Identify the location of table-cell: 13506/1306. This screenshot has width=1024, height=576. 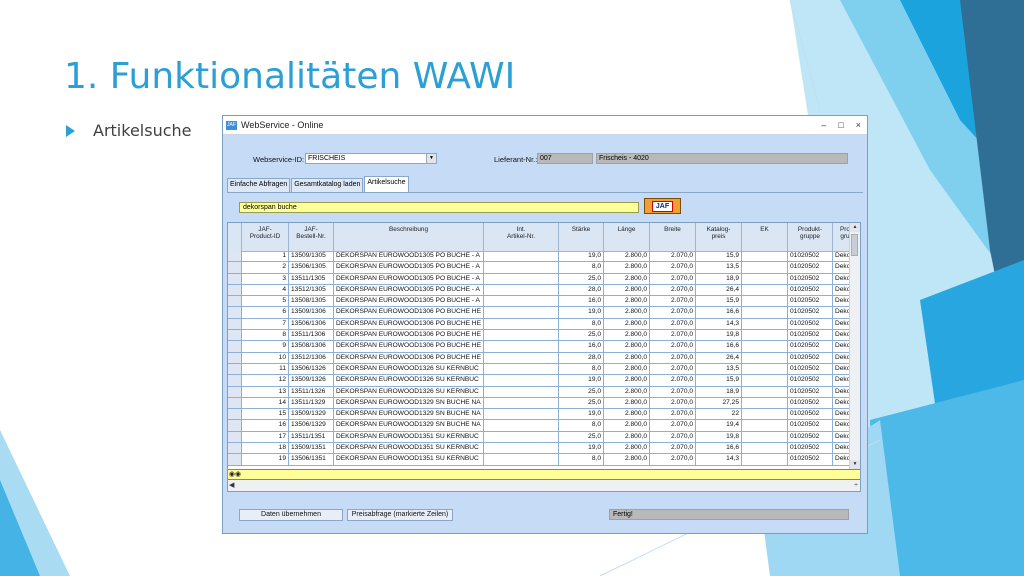
(311, 324).